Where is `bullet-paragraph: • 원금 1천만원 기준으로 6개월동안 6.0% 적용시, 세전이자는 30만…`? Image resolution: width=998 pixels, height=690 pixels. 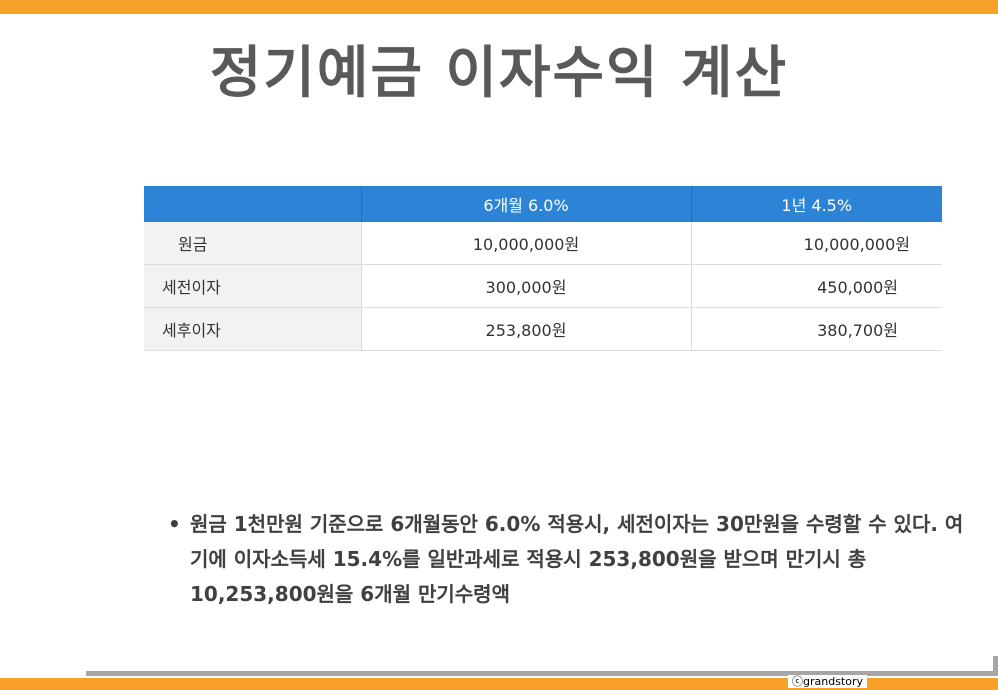 bullet-paragraph: • 원금 1천만원 기준으로 6개월동안 6.0% 적용시, 세전이자는 30만… is located at coordinates (568, 559).